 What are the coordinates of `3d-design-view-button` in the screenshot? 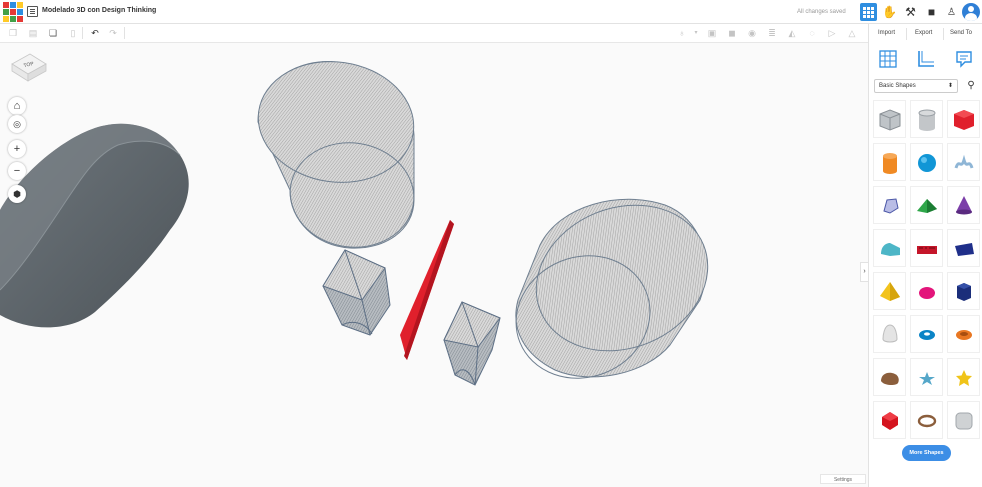 It's located at (868, 12).